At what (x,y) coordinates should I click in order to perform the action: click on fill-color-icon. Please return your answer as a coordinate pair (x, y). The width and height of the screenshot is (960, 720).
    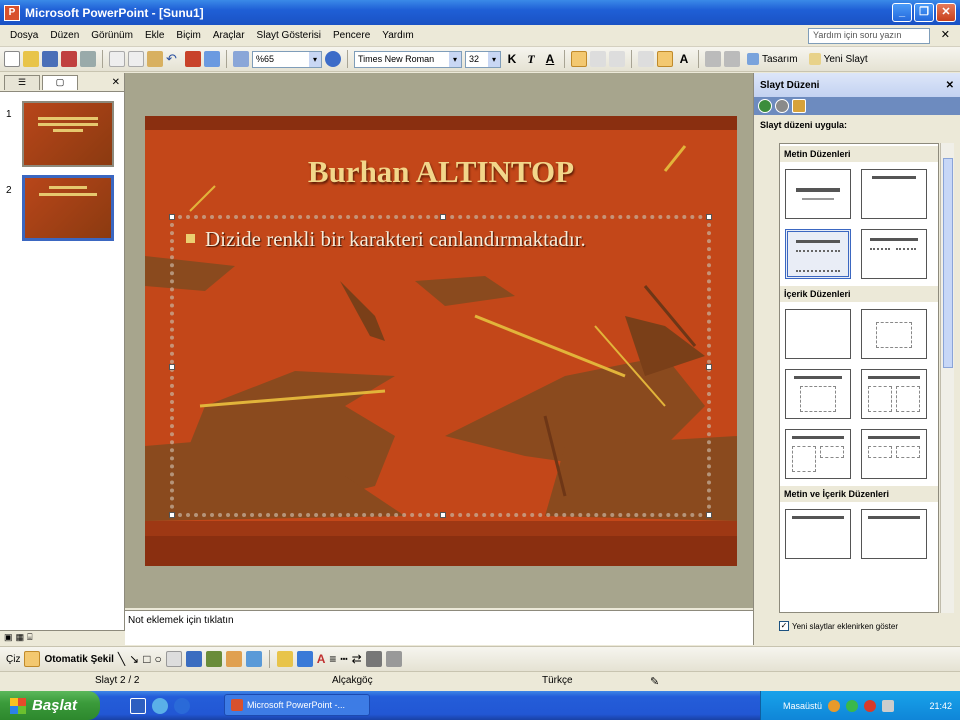
    Looking at the image, I should click on (284, 659).